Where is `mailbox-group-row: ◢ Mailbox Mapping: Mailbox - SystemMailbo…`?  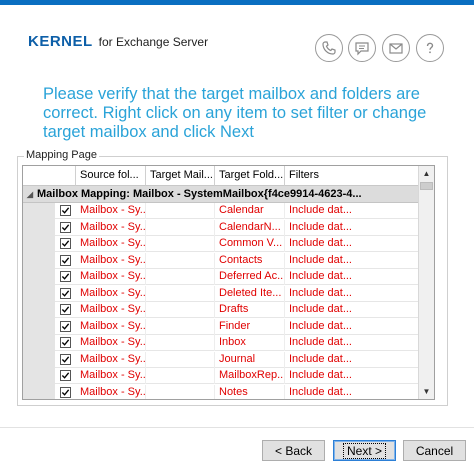 mailbox-group-row: ◢ Mailbox Mapping: Mailbox - SystemMailbo… is located at coordinates (221, 194).